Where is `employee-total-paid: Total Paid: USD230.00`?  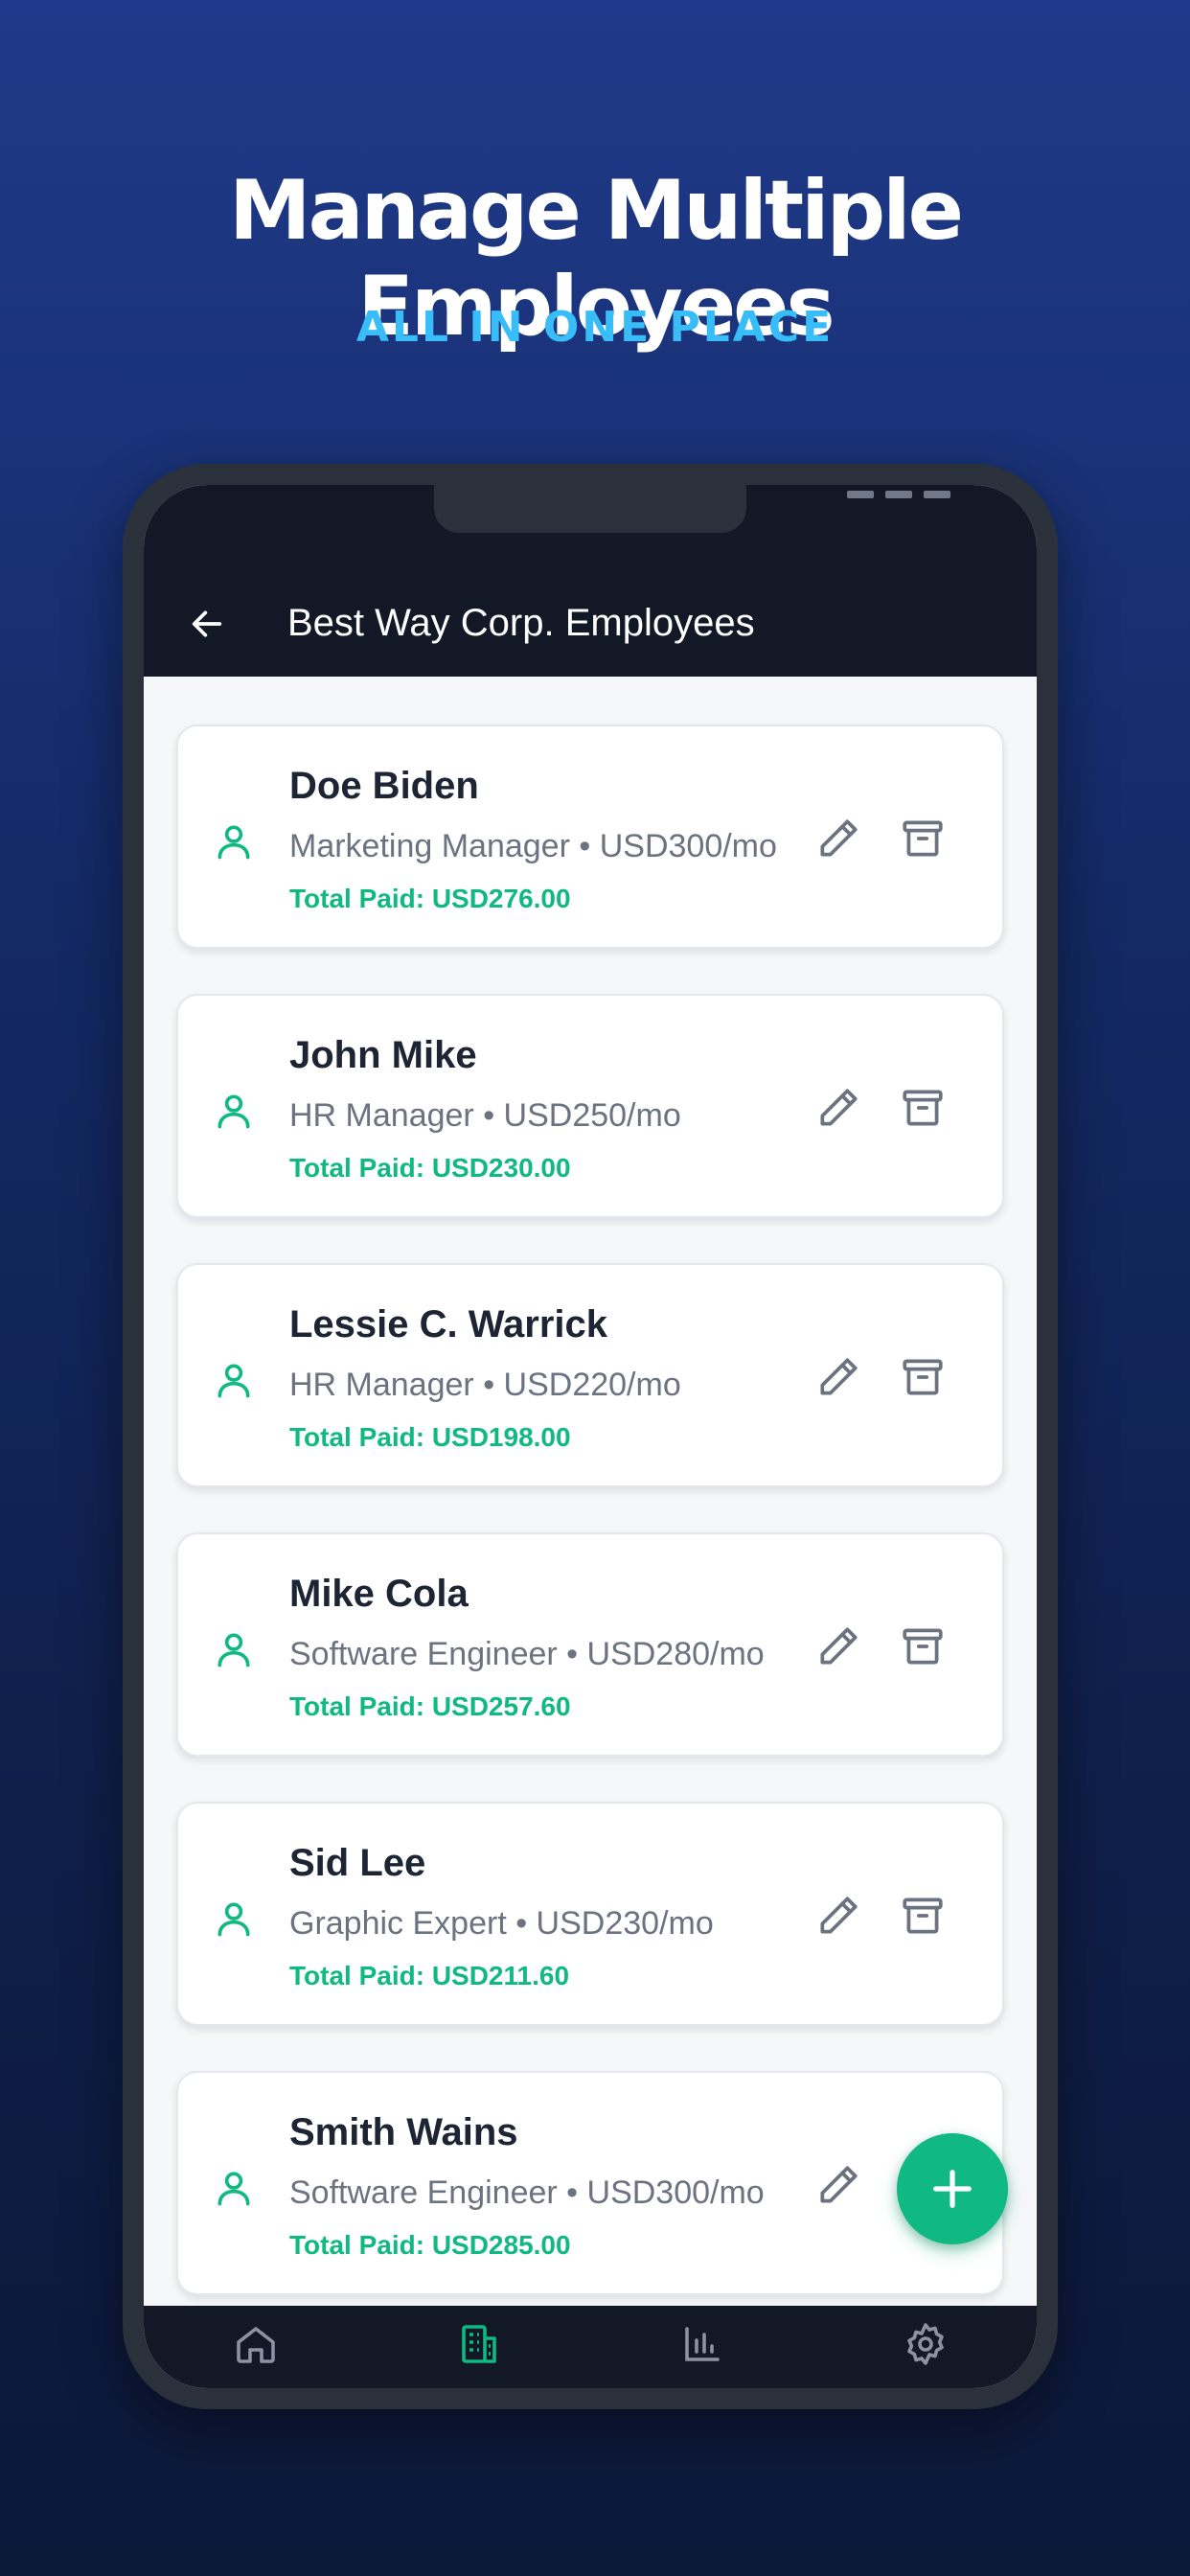 employee-total-paid: Total Paid: USD230.00 is located at coordinates (430, 1168).